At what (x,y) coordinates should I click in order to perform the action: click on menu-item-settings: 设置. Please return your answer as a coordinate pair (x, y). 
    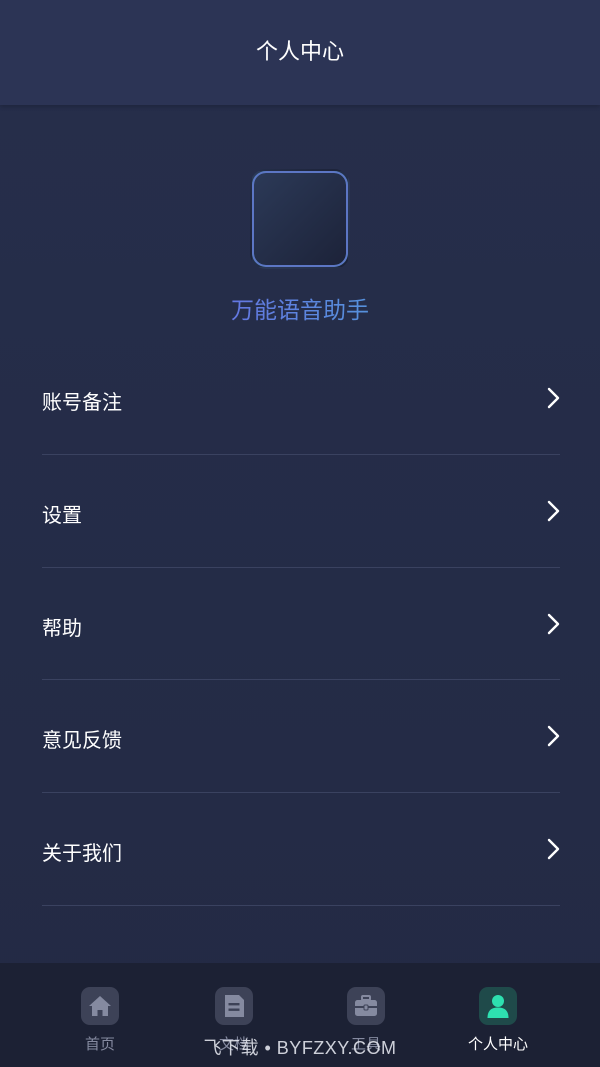
    Looking at the image, I should click on (301, 511).